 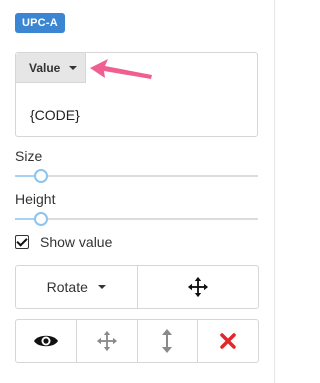 I want to click on drag-button, so click(x=107, y=341).